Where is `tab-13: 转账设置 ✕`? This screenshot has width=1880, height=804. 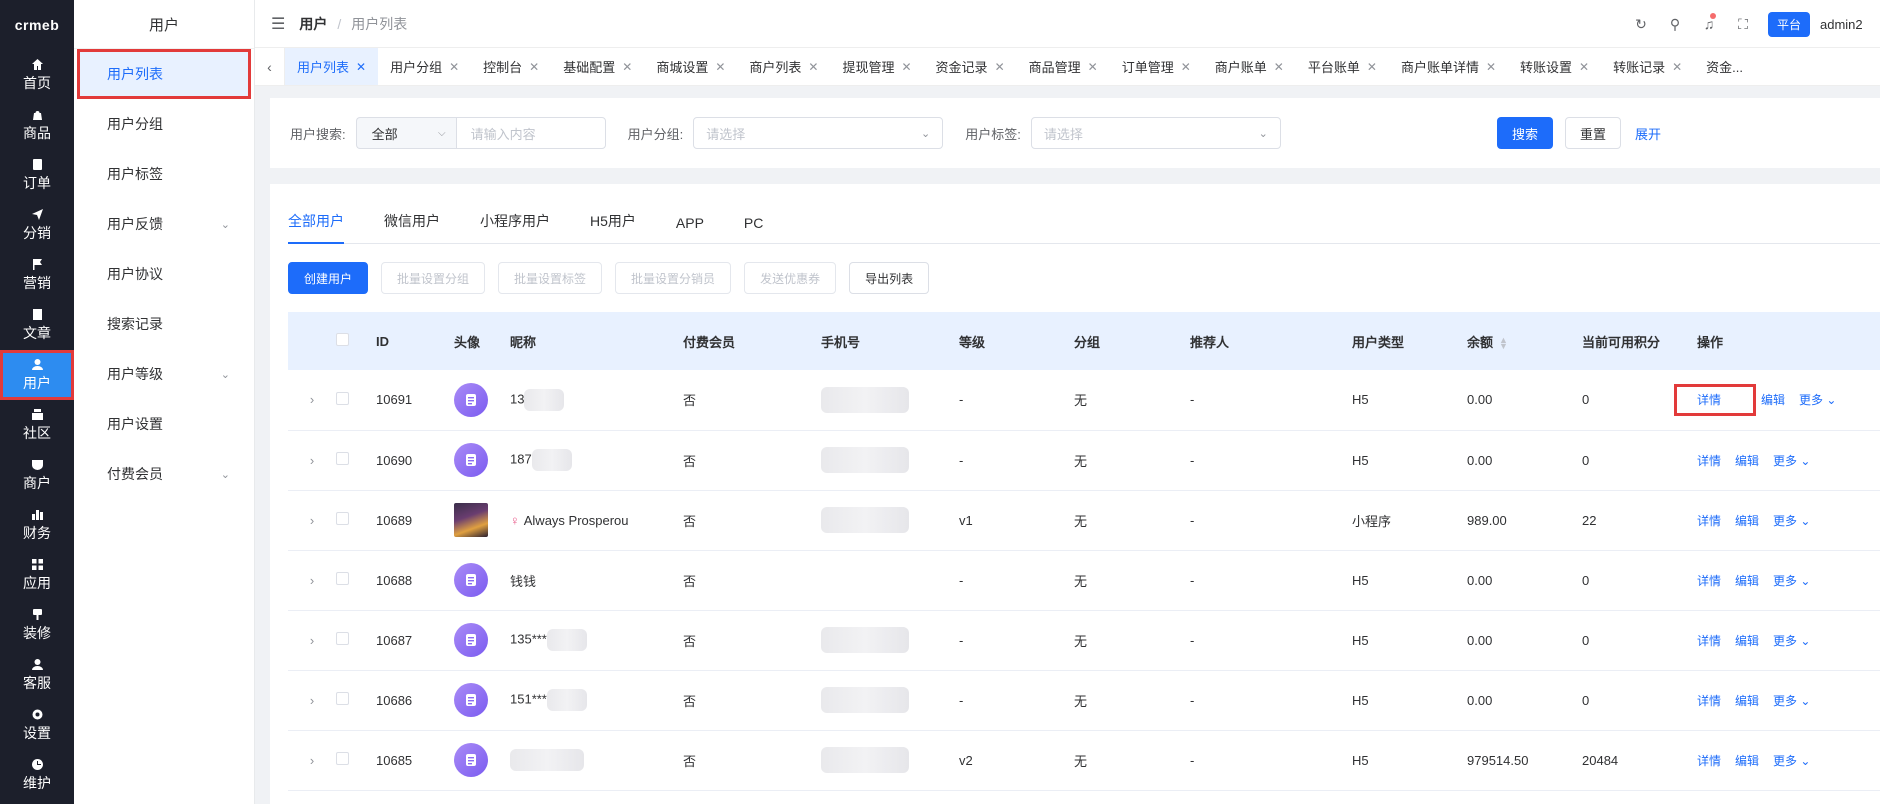 tab-13: 转账设置 ✕ is located at coordinates (1554, 66).